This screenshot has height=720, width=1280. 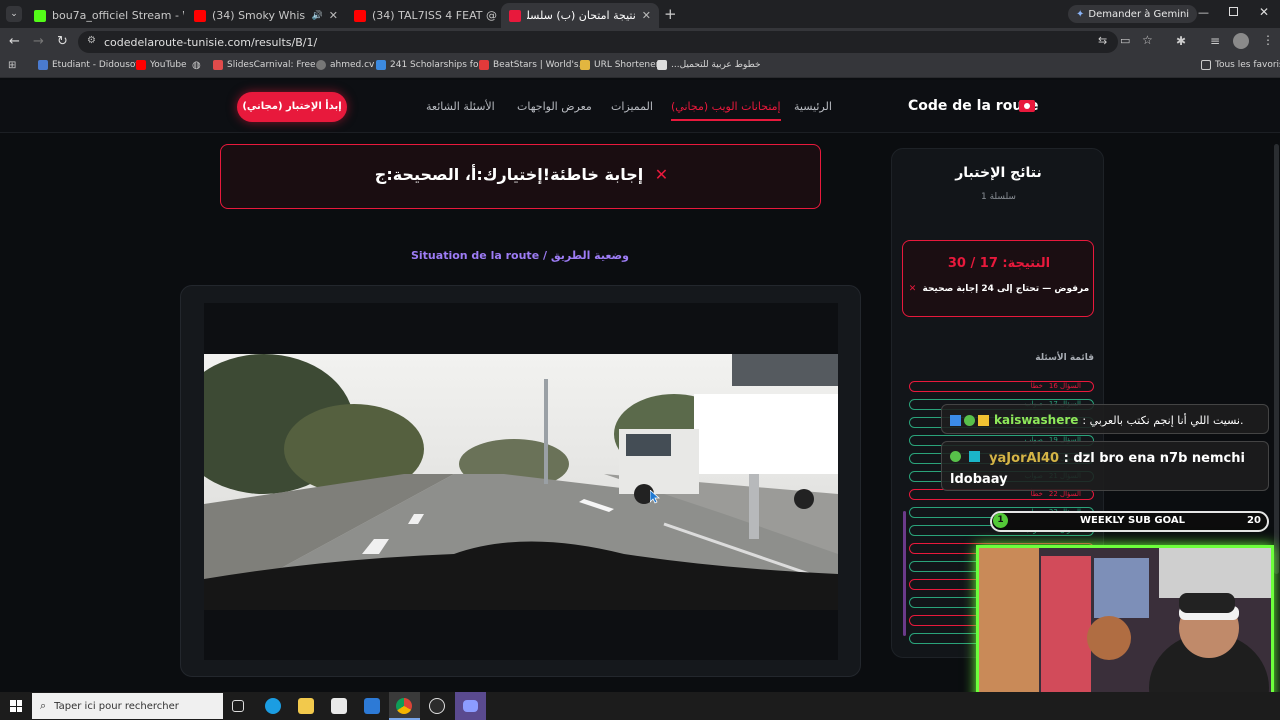 What do you see at coordinates (1133, 14) in the screenshot?
I see `gemini-button: ✦ Demander à Gemini` at bounding box center [1133, 14].